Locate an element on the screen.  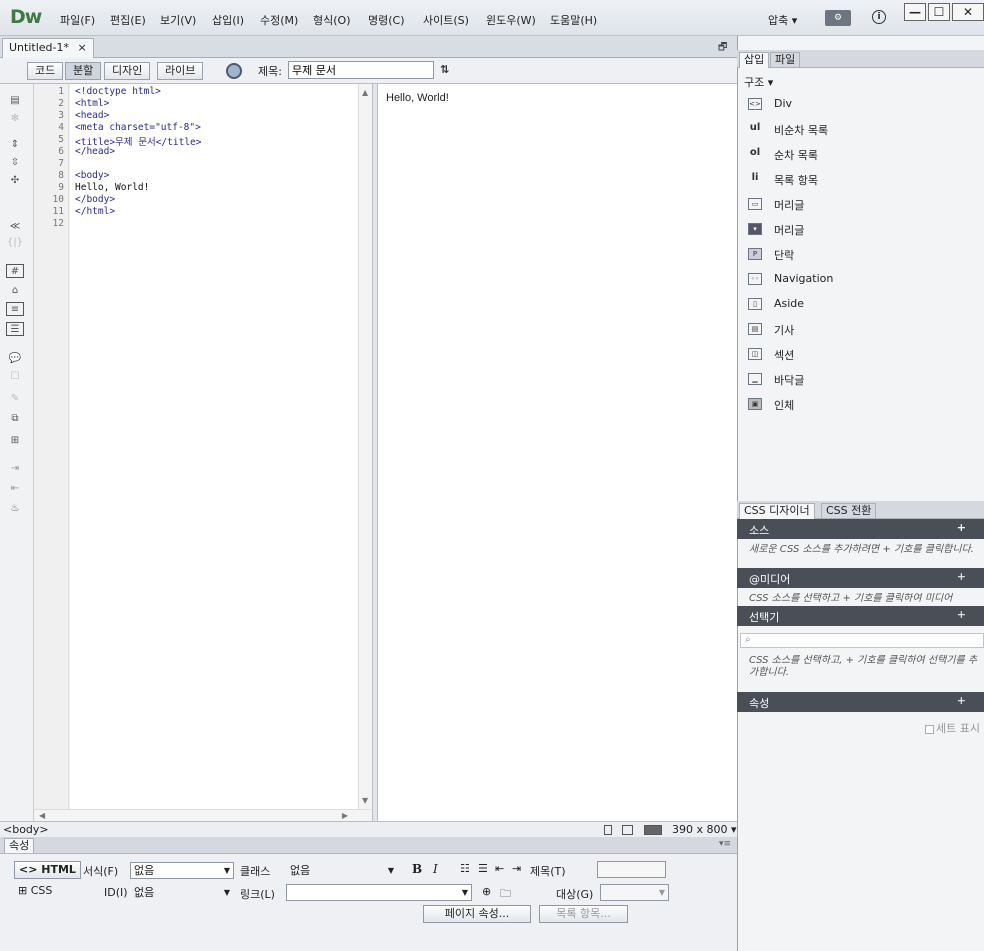
menu-modify: 수정(M) is located at coordinates (279, 20).